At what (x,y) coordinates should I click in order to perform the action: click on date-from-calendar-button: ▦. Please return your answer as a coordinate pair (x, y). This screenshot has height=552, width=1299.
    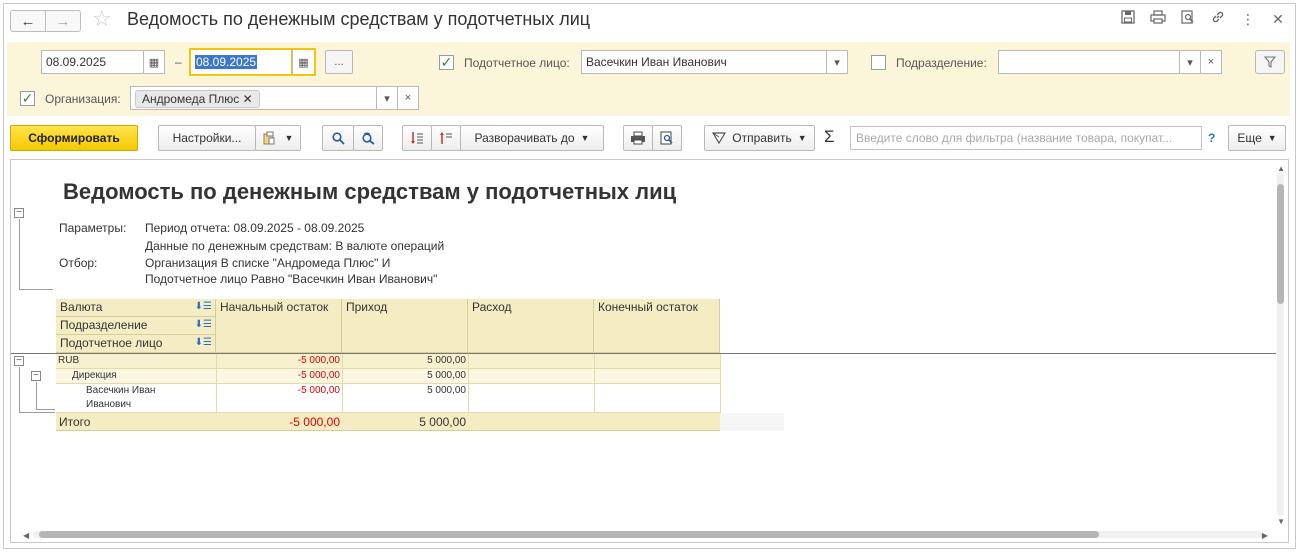
    Looking at the image, I should click on (154, 62).